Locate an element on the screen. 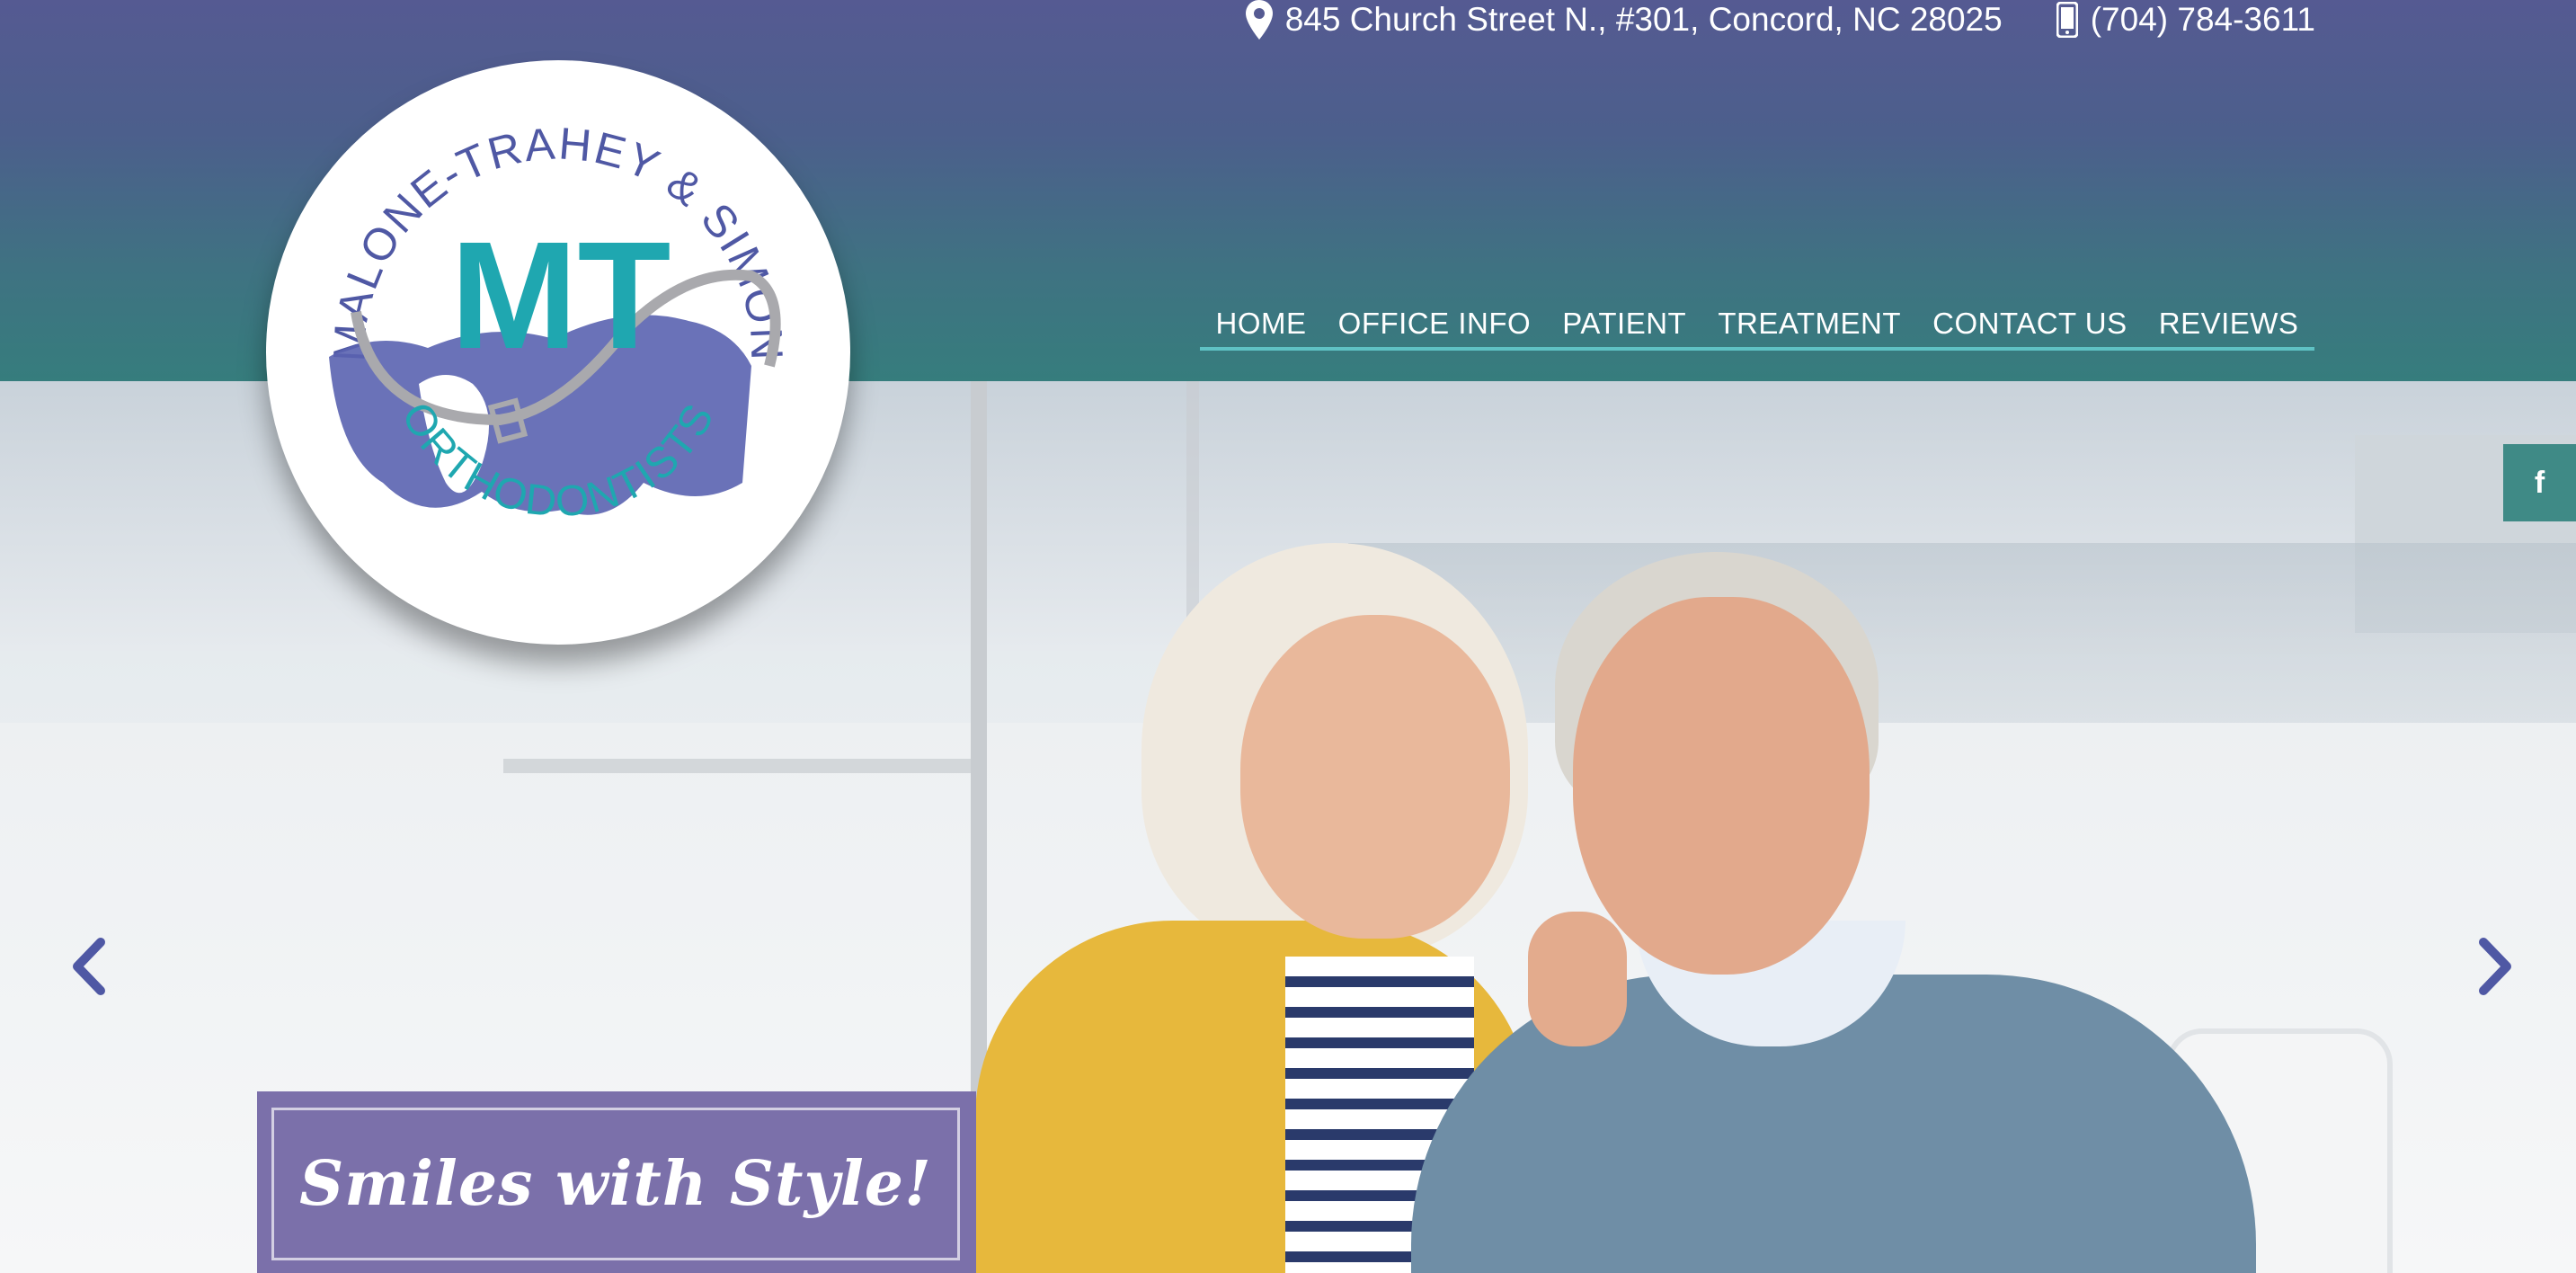 The height and width of the screenshot is (1273, 2576). nav-item-contact-us: CONTACT US is located at coordinates (2029, 324).